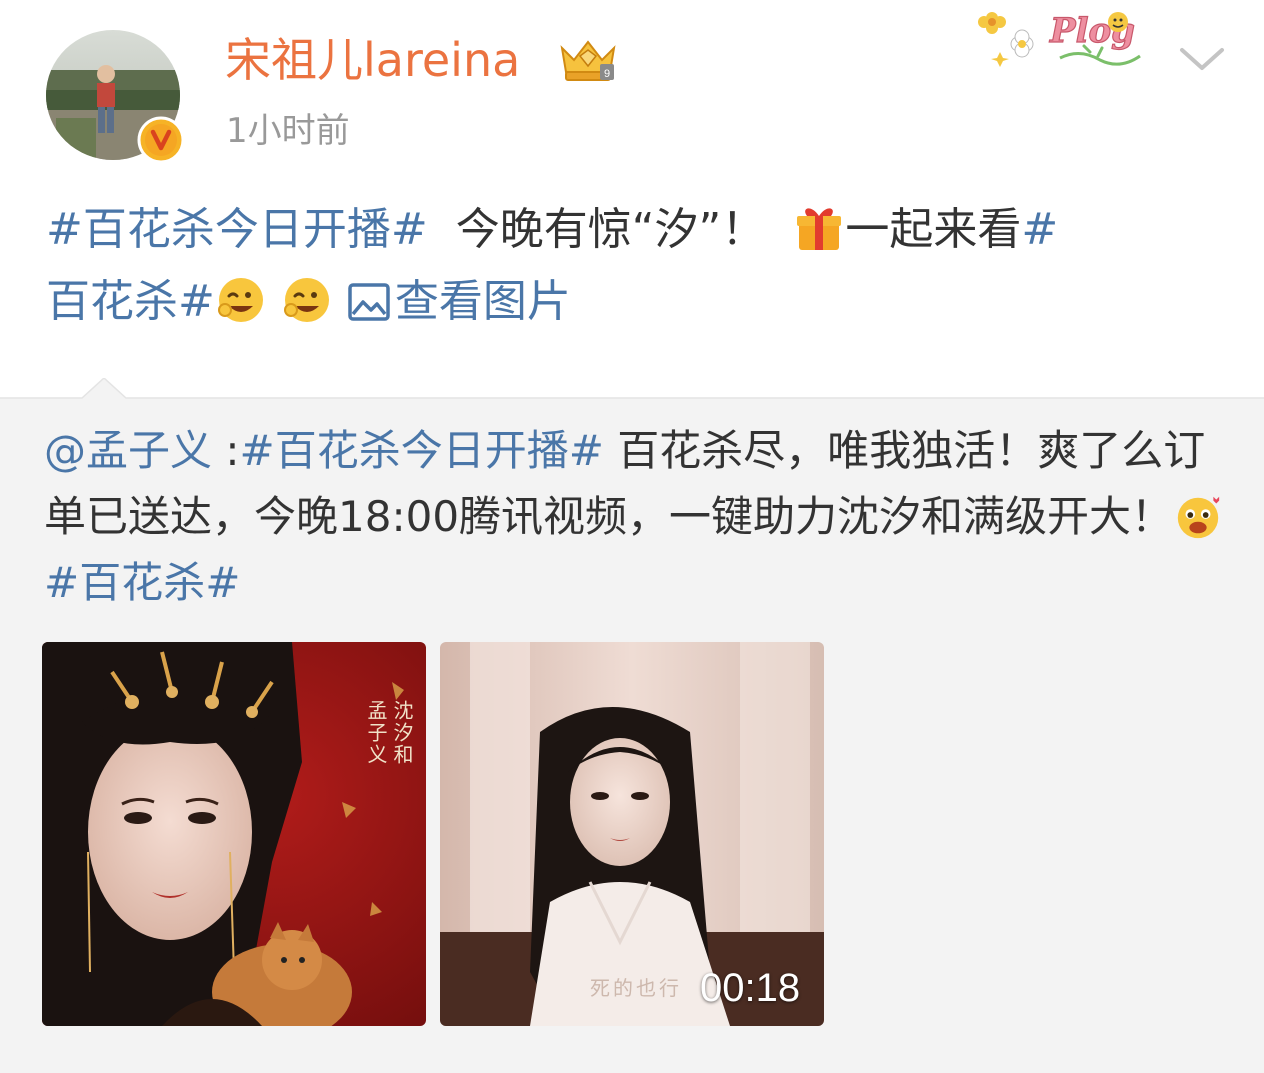 The height and width of the screenshot is (1073, 1264). What do you see at coordinates (376, 733) in the screenshot?
I see `poster-name-text: 孟子义` at bounding box center [376, 733].